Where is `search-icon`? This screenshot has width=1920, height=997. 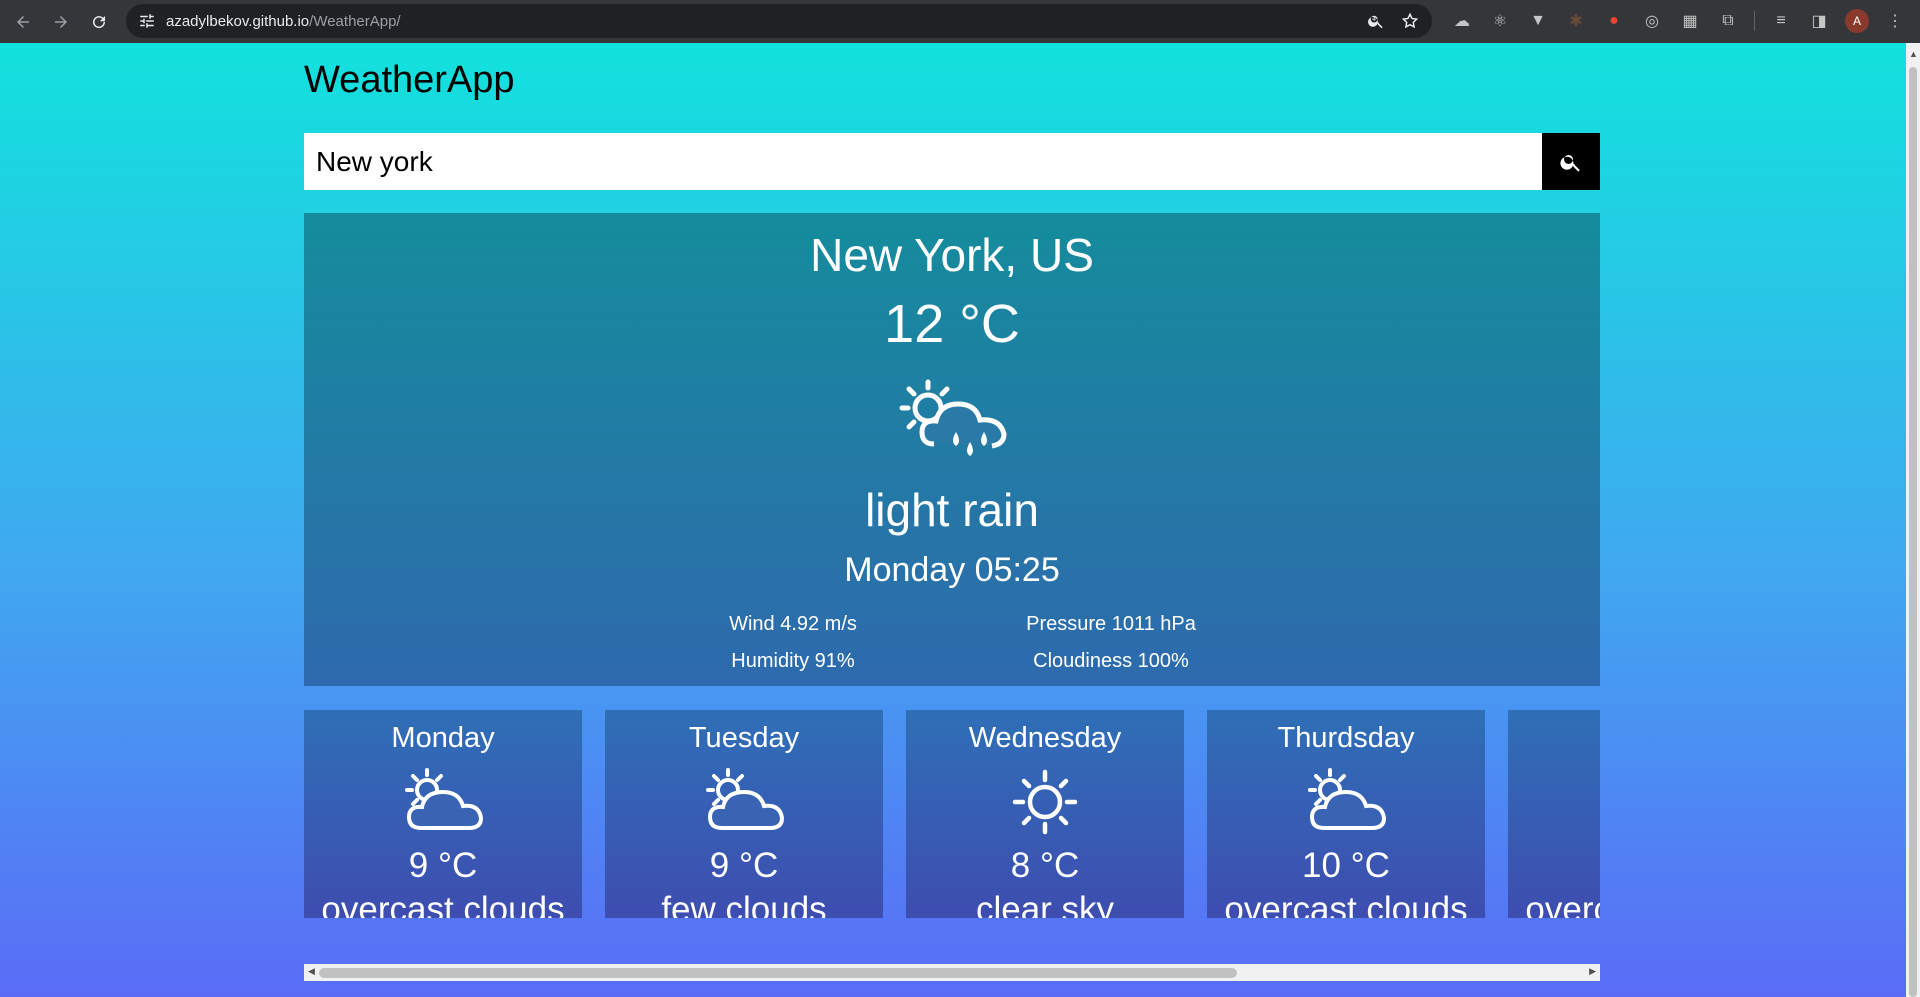
search-icon is located at coordinates (1570, 163).